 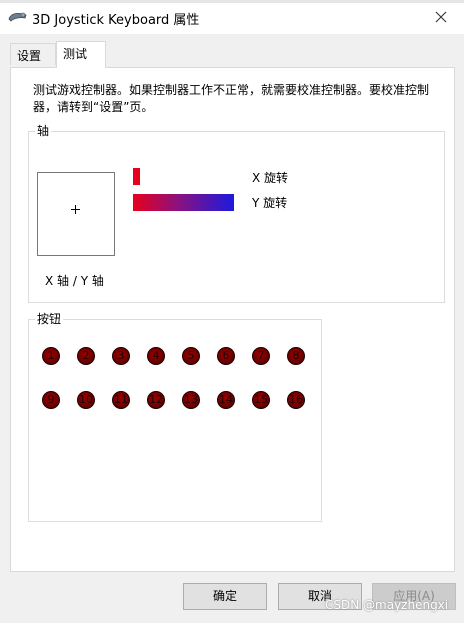 I want to click on xy-axis-box, so click(x=76, y=214).